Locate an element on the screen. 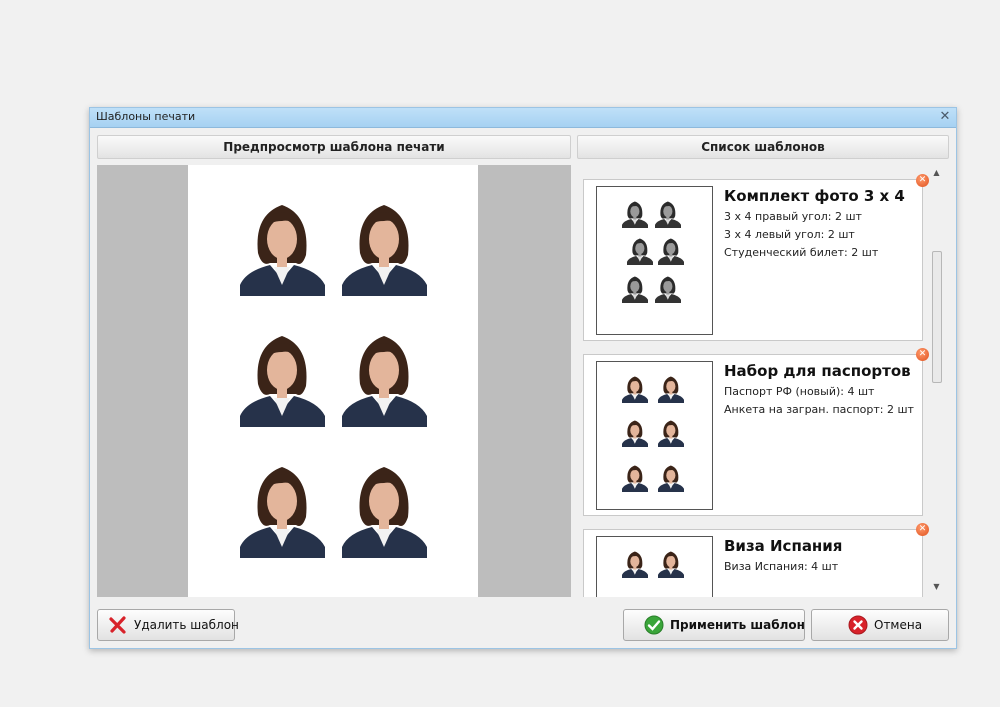 This screenshot has height=707, width=1000. template-card-visa-spain: Виза Испания Виза Испания: 4 шт is located at coordinates (753, 563).